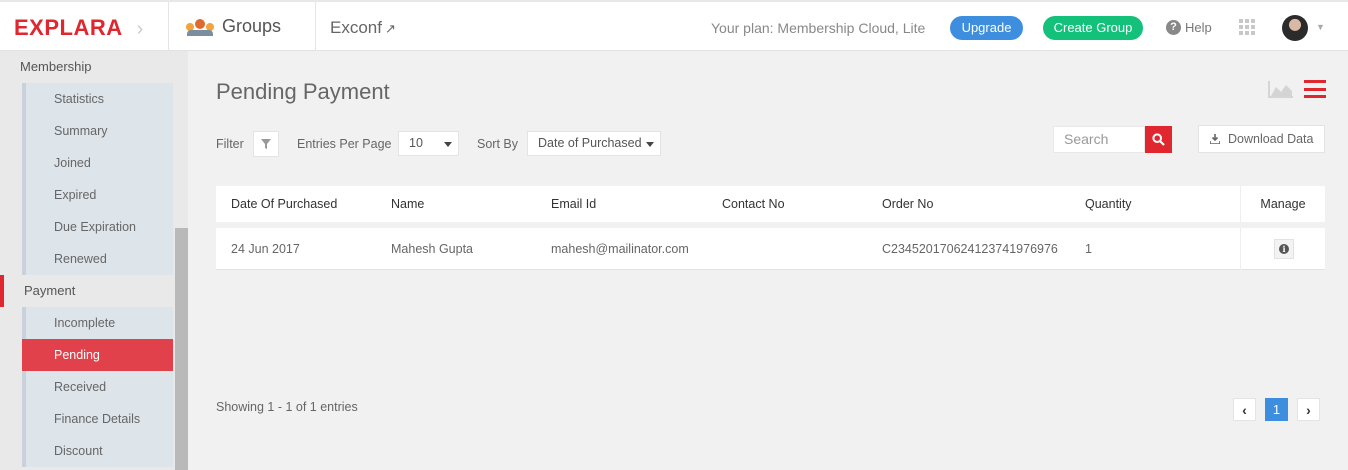 The height and width of the screenshot is (470, 1348). What do you see at coordinates (1173, 27) in the screenshot?
I see `help-icon: ?` at bounding box center [1173, 27].